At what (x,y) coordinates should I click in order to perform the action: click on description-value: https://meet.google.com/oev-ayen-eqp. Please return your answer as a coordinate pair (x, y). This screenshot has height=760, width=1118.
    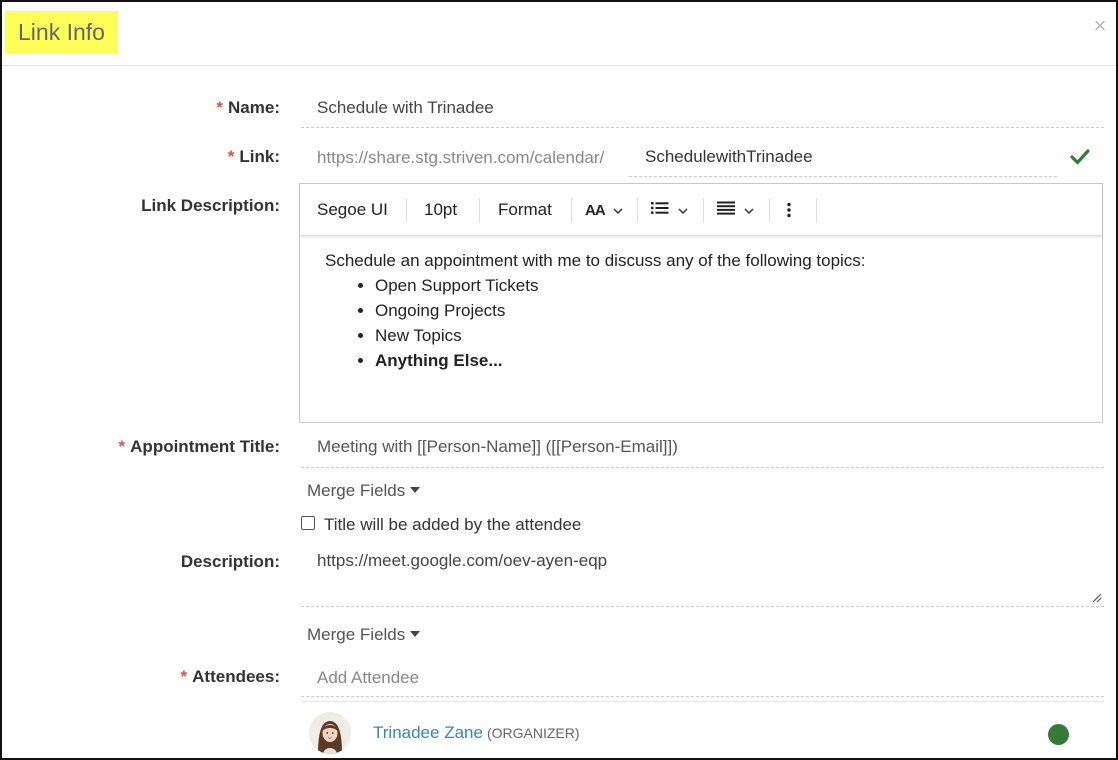
    Looking at the image, I should click on (462, 560).